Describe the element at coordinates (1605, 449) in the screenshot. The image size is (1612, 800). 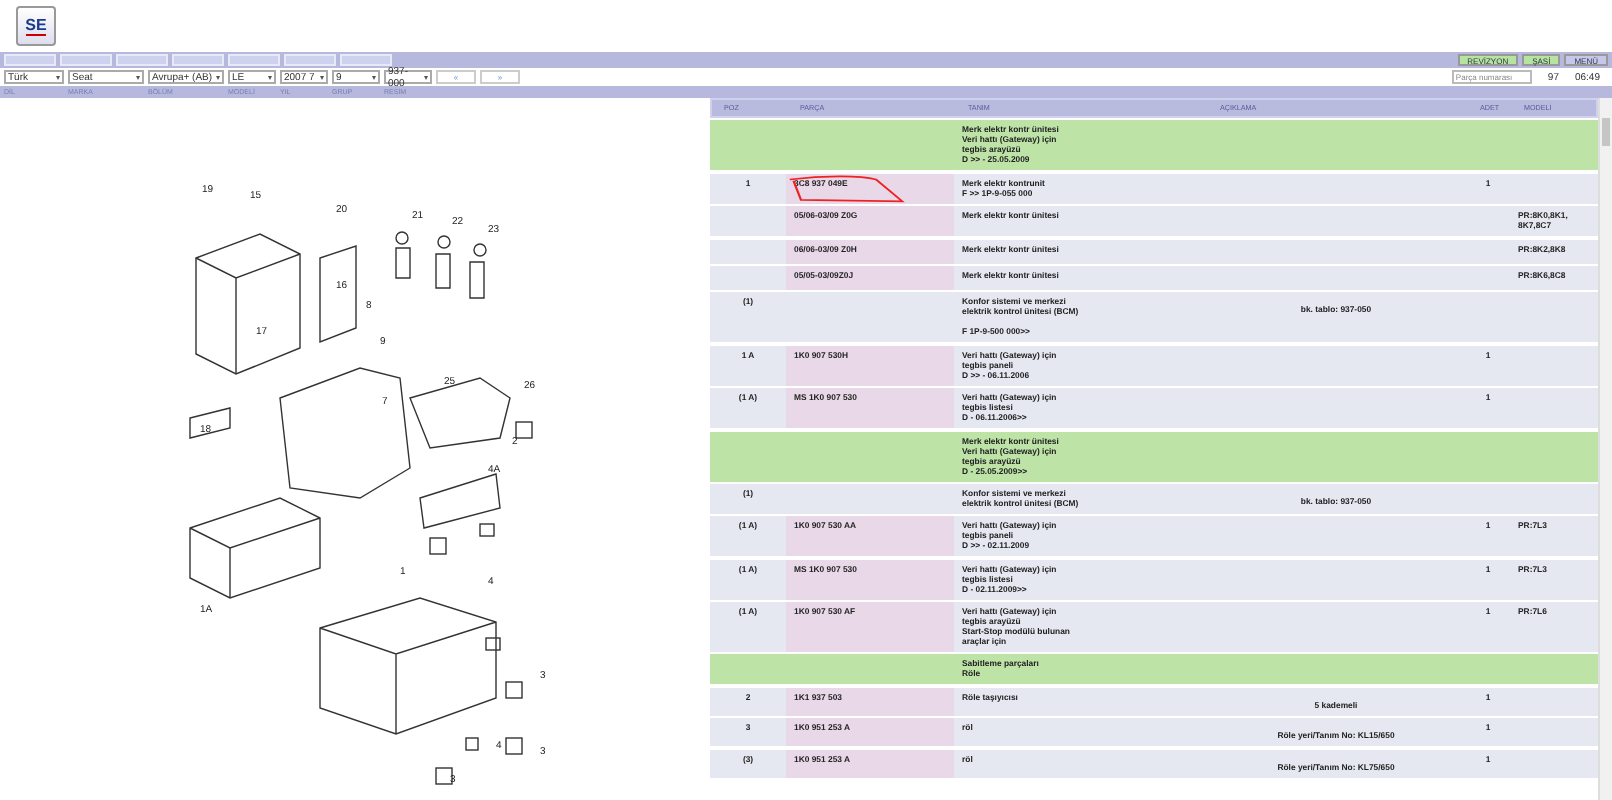
I see `scrollbar` at that location.